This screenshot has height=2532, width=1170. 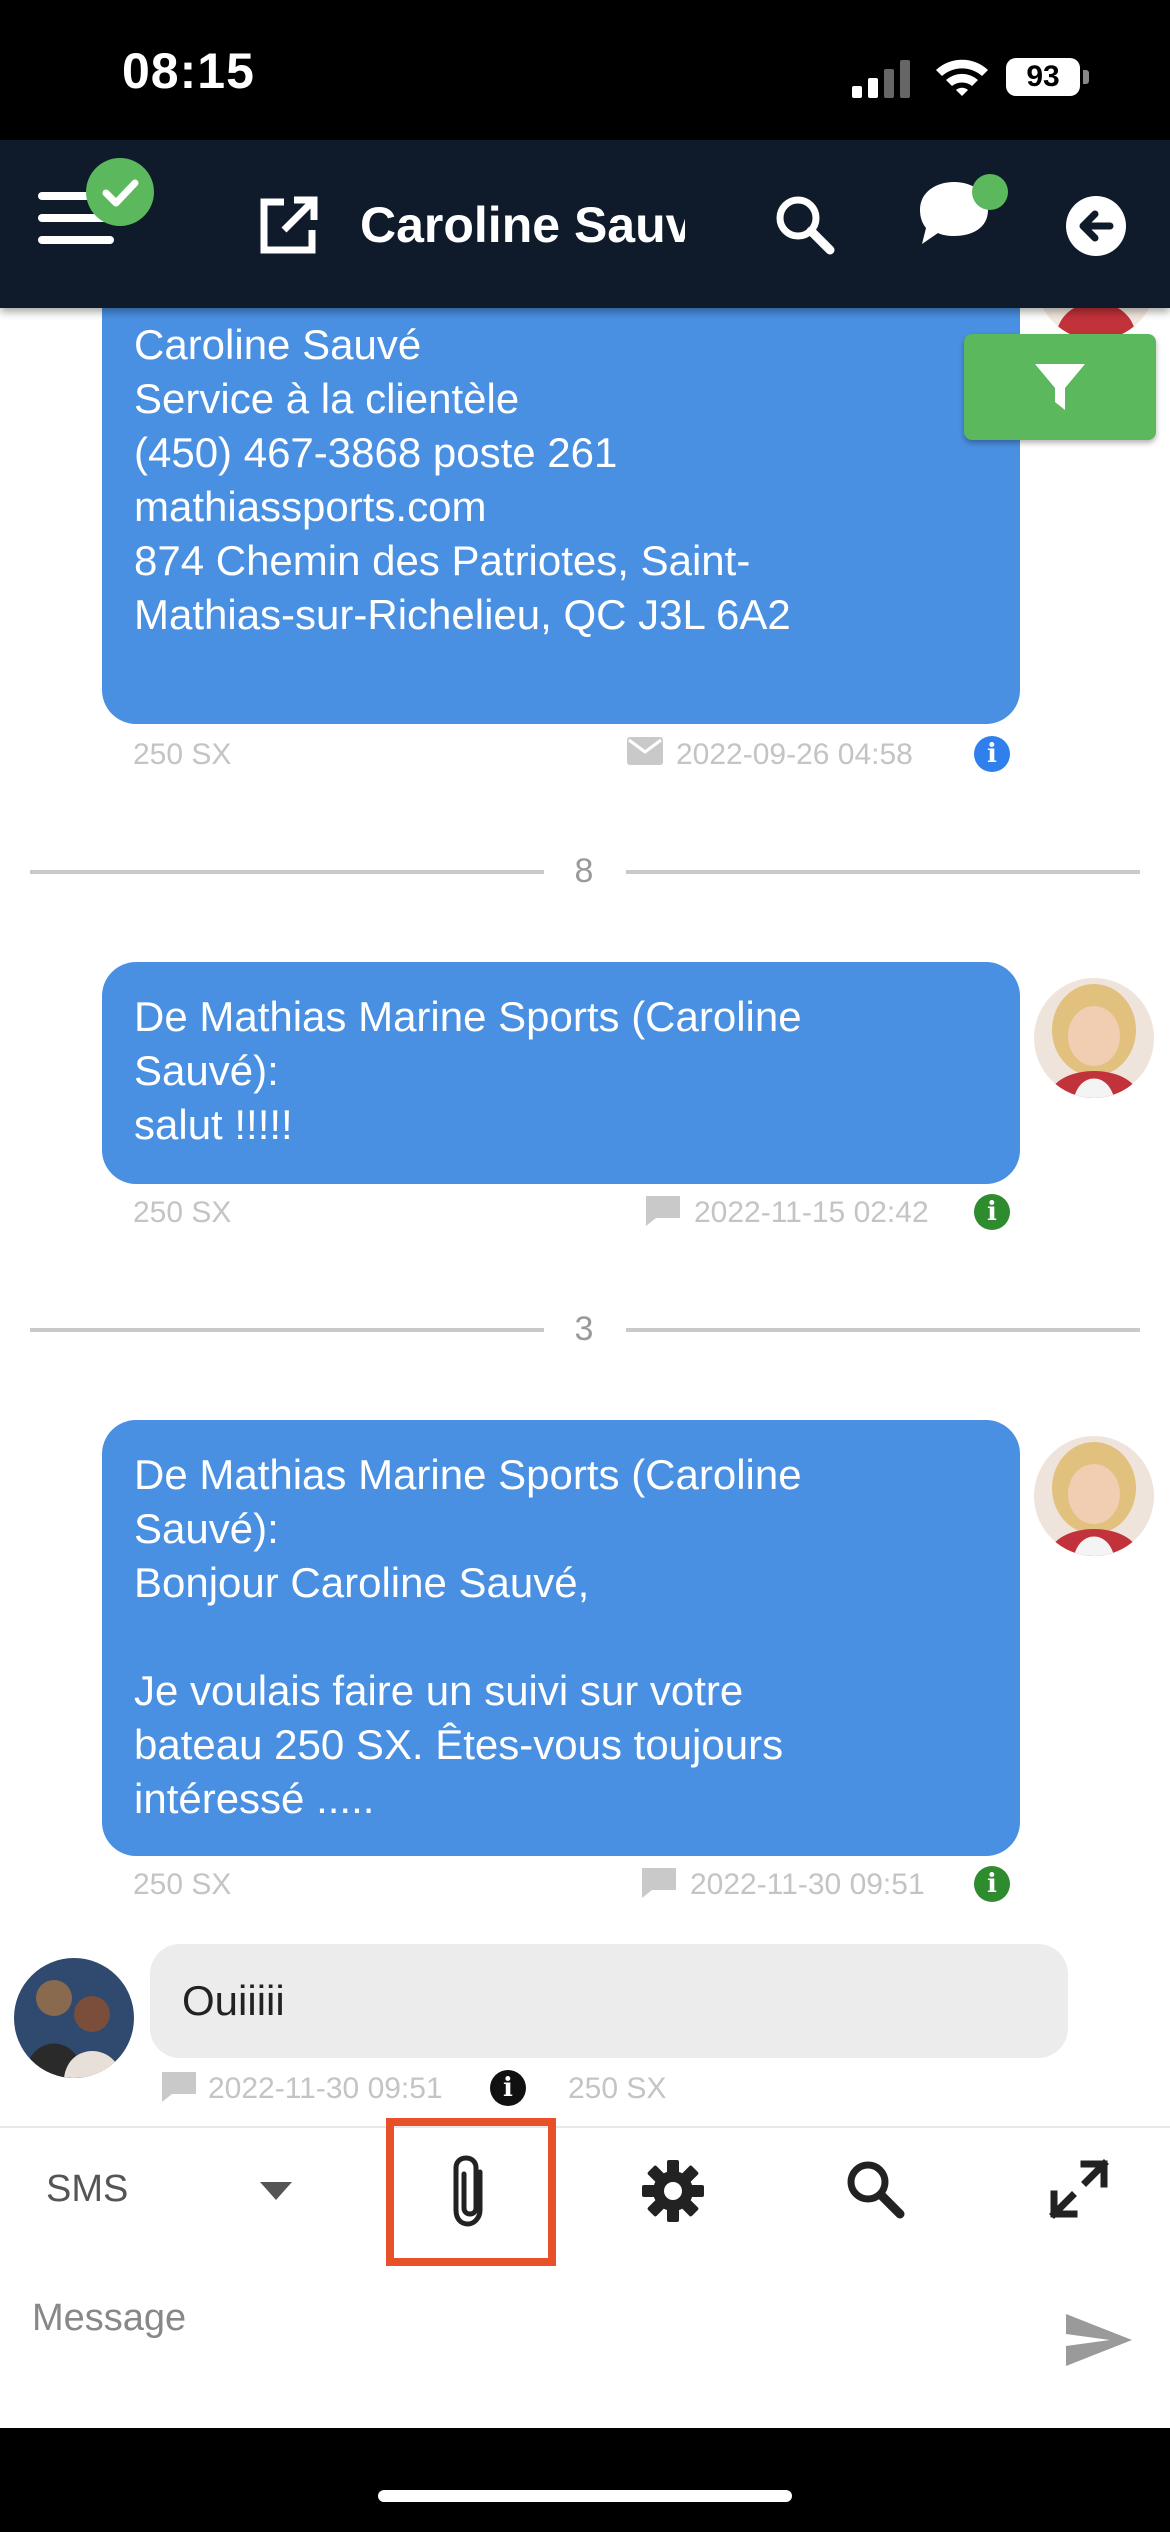 What do you see at coordinates (794, 754) in the screenshot?
I see `message-timestamp: 2022-09-26 04:58` at bounding box center [794, 754].